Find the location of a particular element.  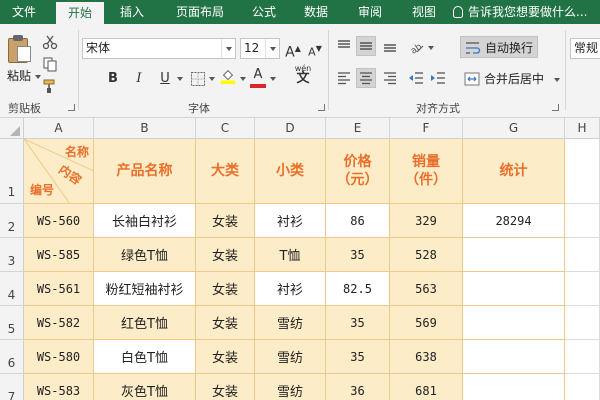

table-cell: WS-560 is located at coordinates (59, 221).